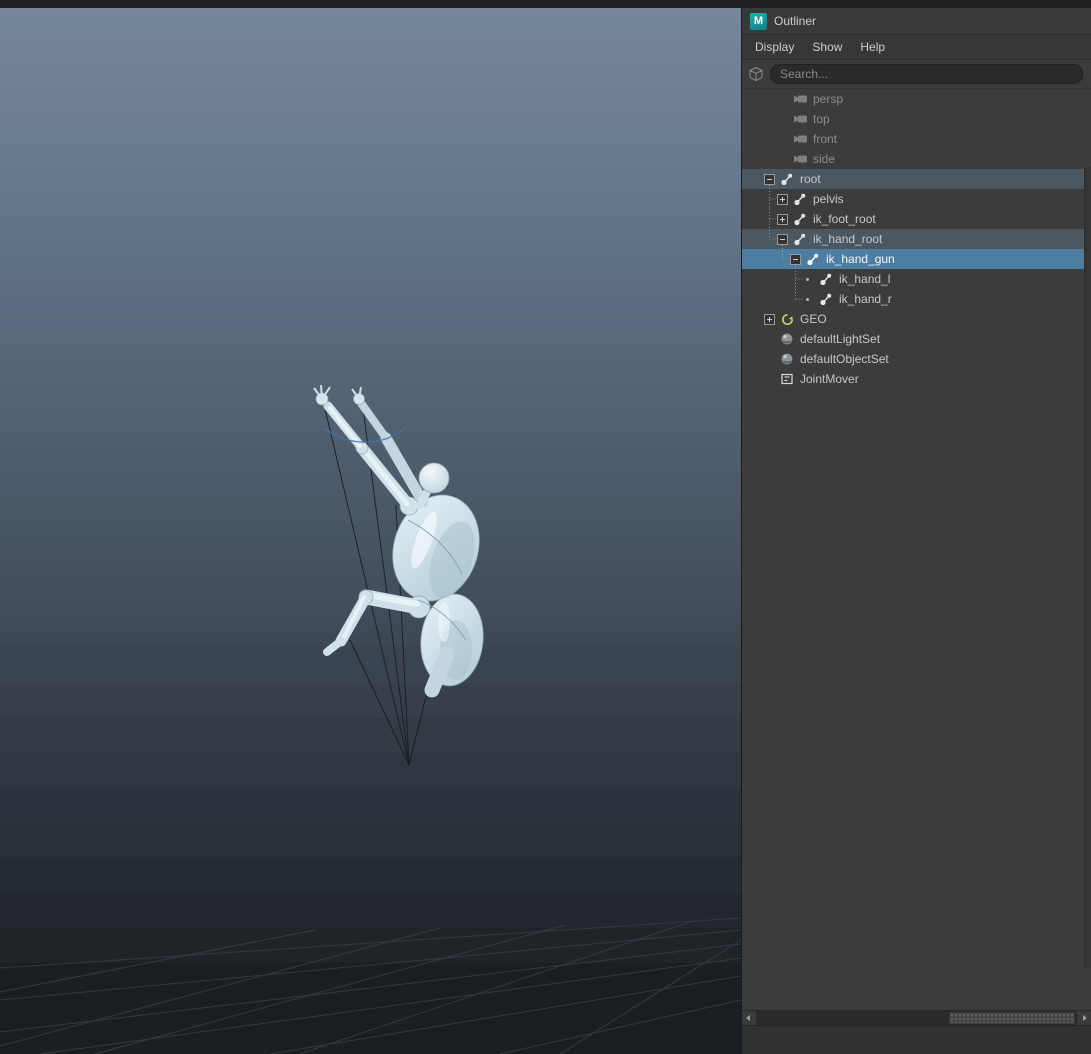 This screenshot has width=1091, height=1054. What do you see at coordinates (916, 219) in the screenshot?
I see `tree-row-ik-foot-root: ik_foot_root` at bounding box center [916, 219].